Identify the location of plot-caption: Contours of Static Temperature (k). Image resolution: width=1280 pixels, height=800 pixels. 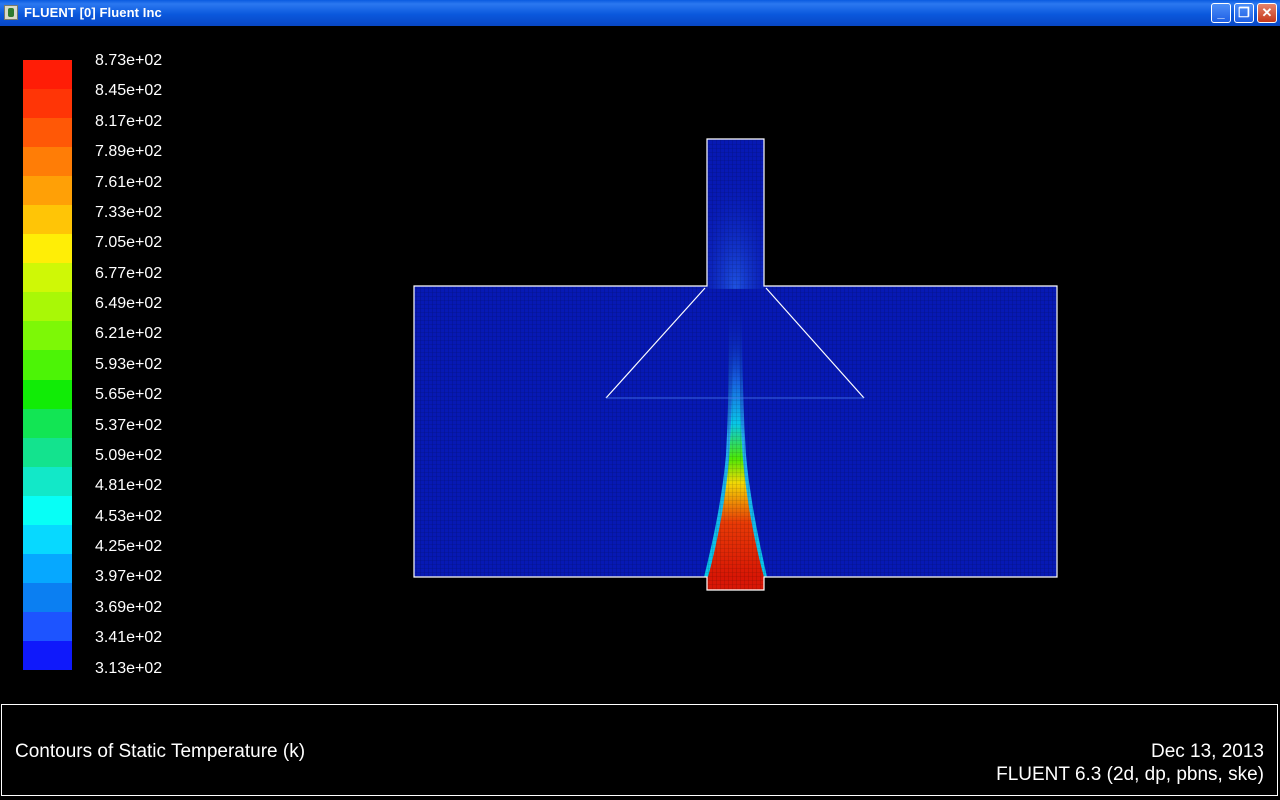
(160, 751).